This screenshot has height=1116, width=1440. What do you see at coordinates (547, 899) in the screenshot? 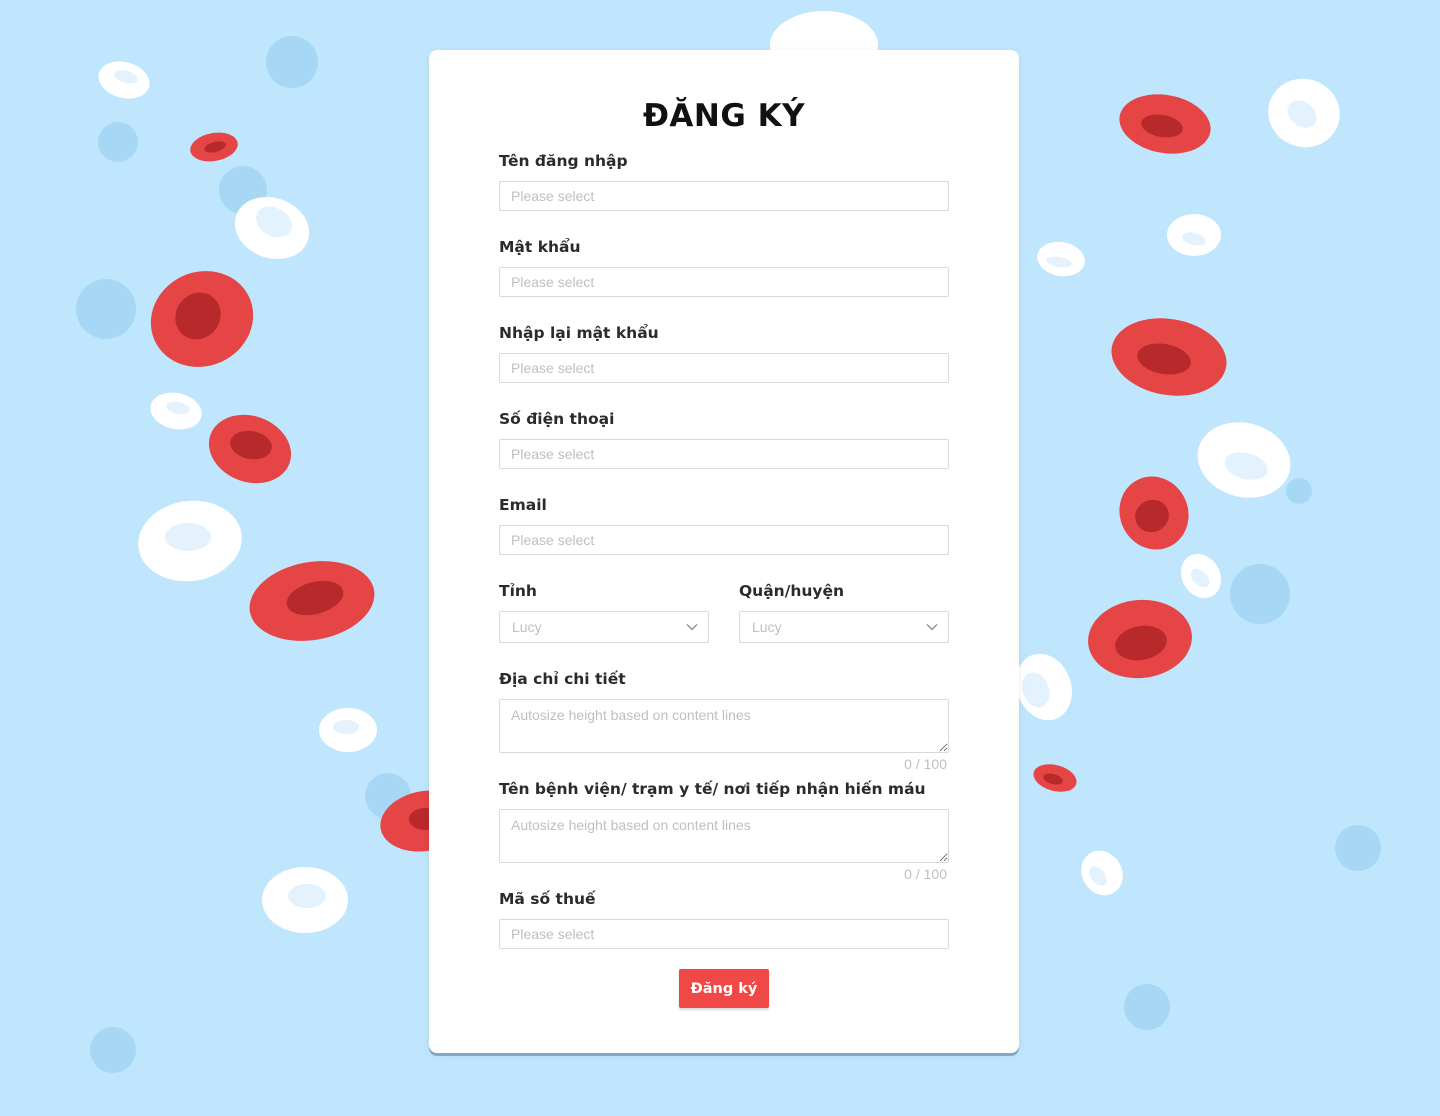
I see `tax-code-label: Mã số thuế` at bounding box center [547, 899].